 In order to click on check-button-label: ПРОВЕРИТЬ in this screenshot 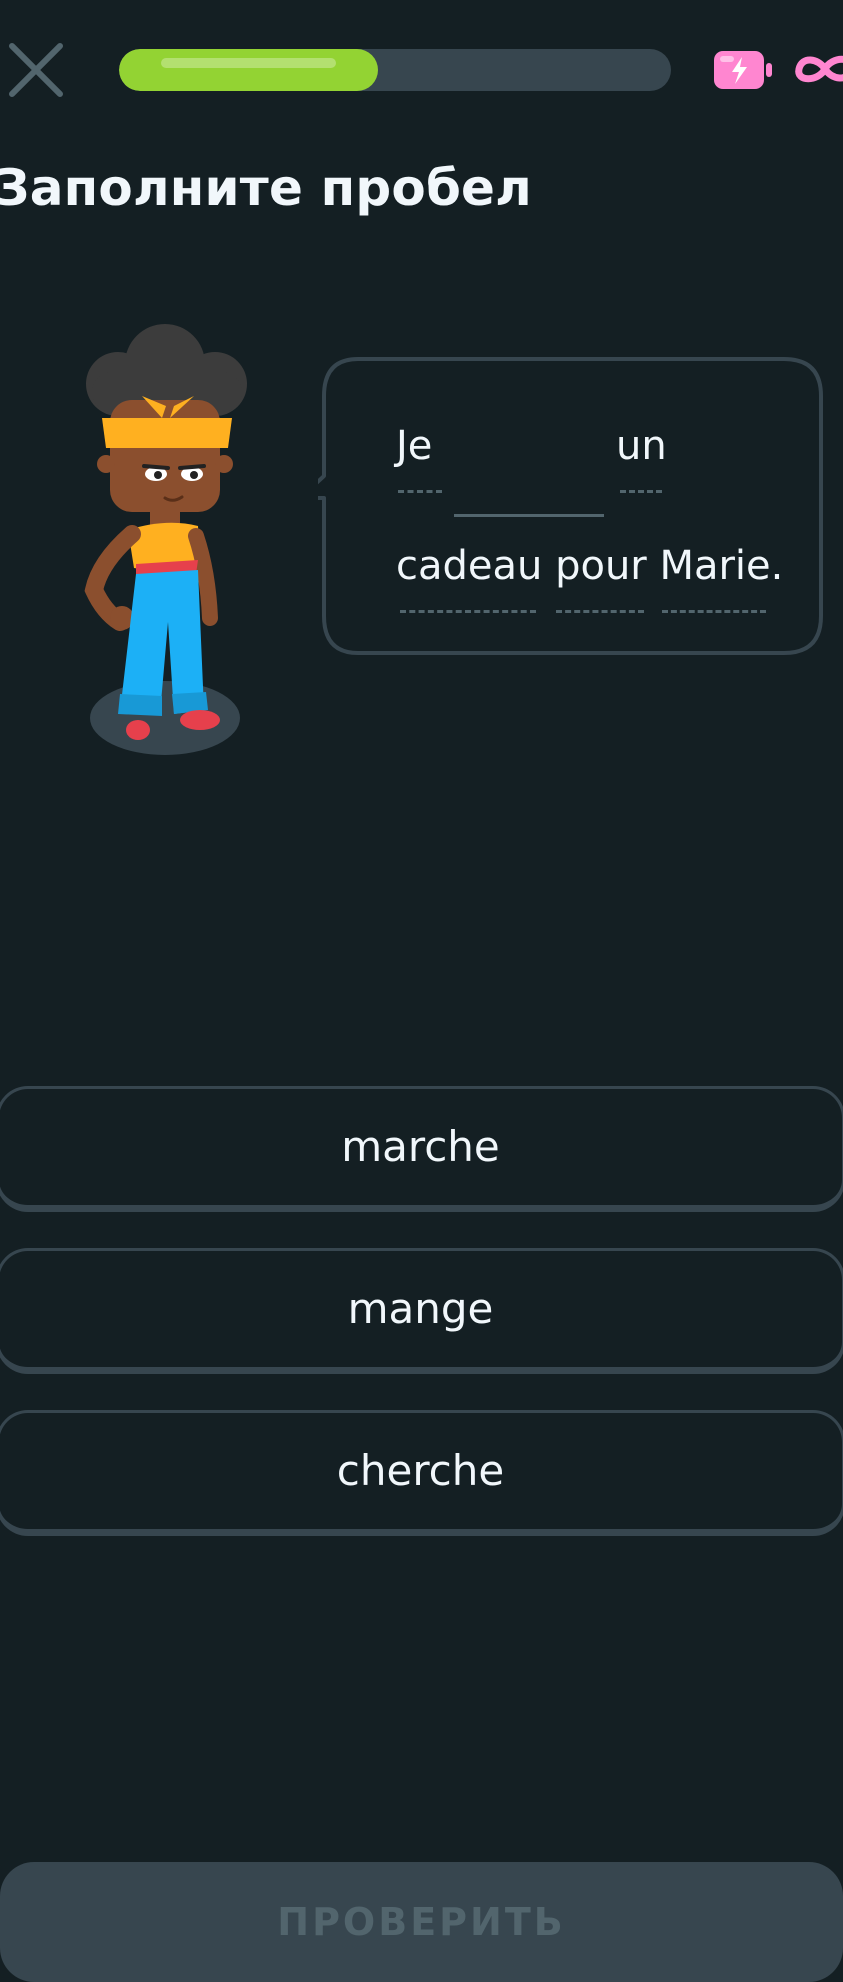, I will do `click(421, 1922)`.